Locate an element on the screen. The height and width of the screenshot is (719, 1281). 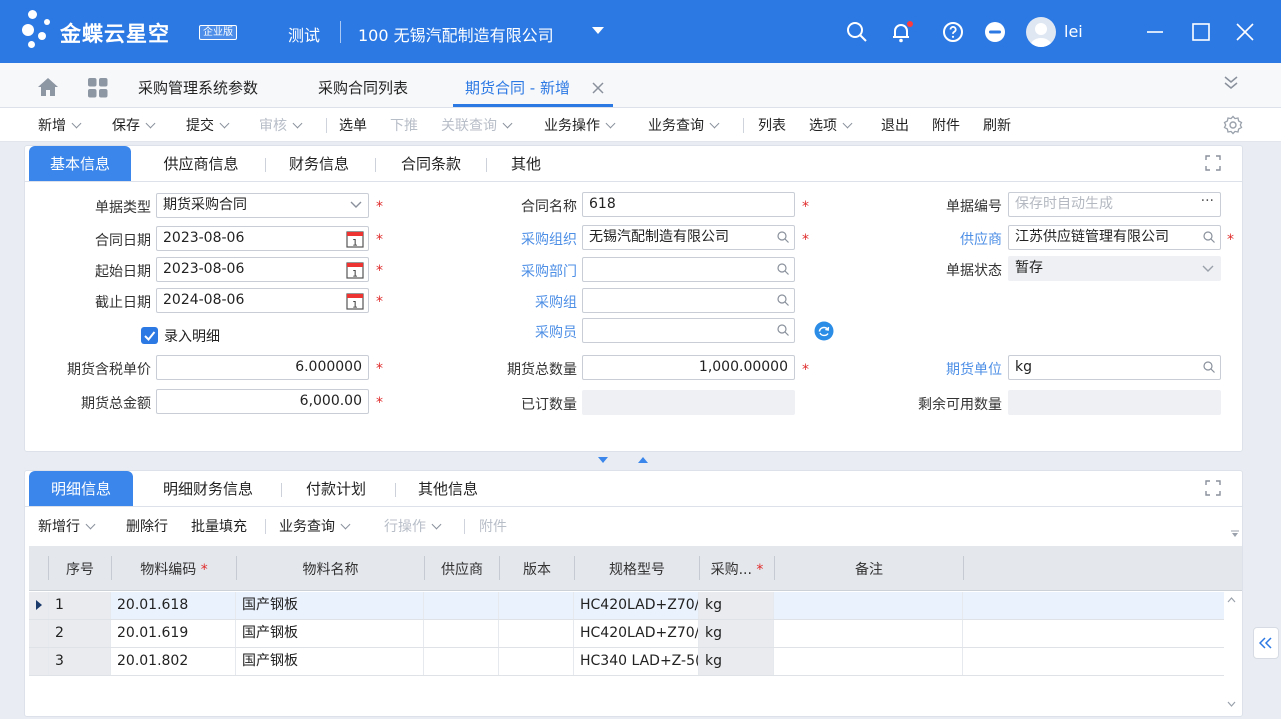
purchase-group-label: 采购组 is located at coordinates (523, 302).